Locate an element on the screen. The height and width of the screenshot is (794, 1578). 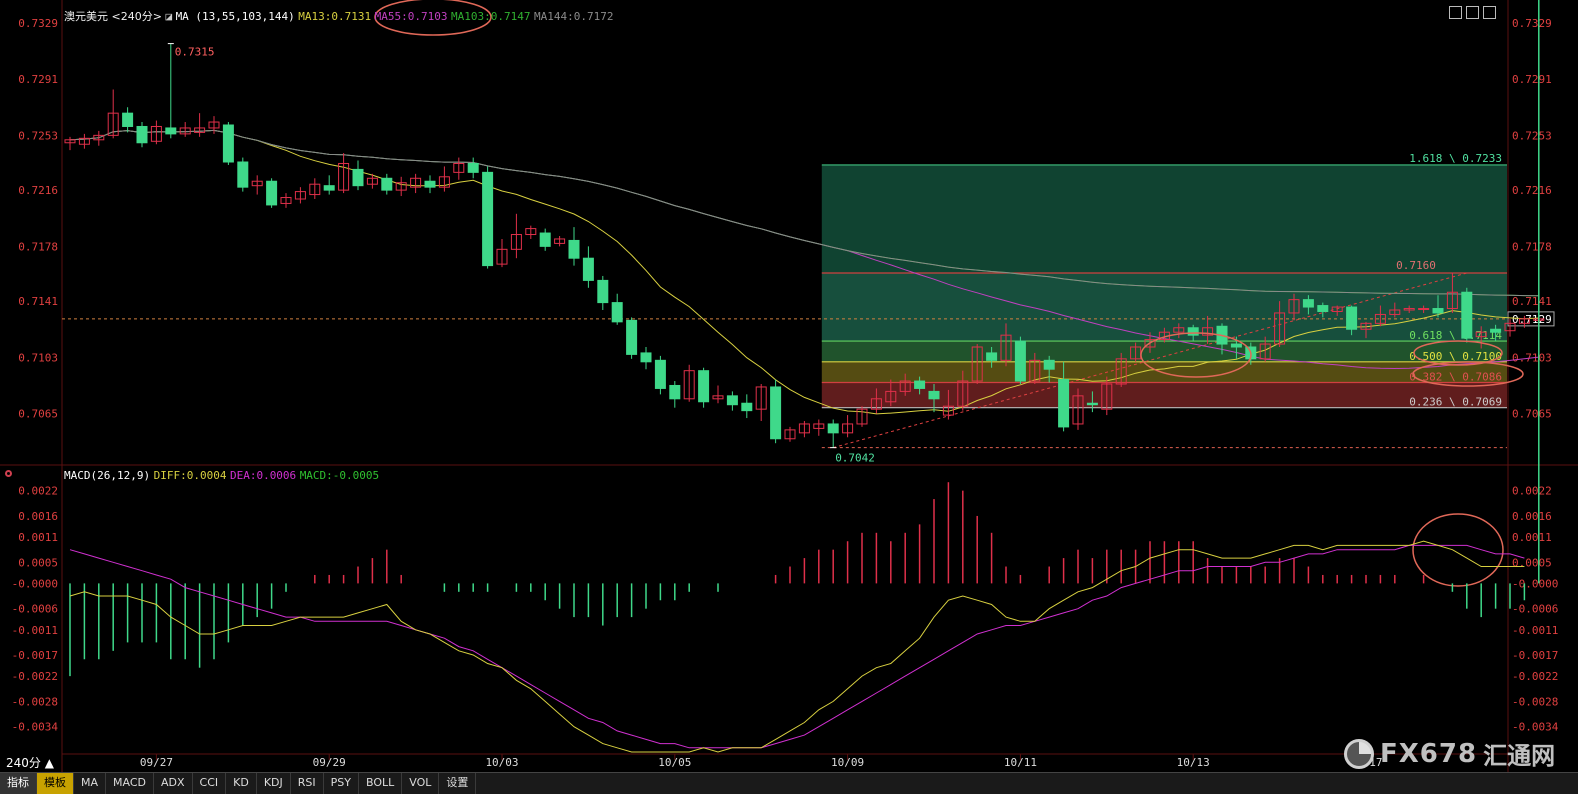
fib-label-2: 0.618 \ 0.7114 is located at coordinates (1455, 335).